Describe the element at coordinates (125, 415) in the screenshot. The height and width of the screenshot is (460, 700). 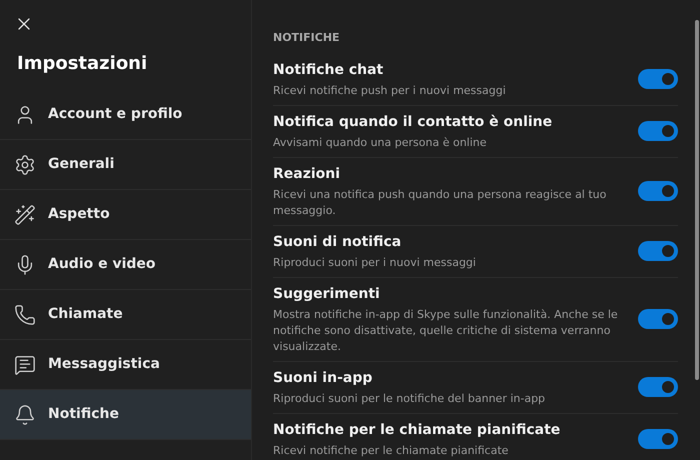
I see `sidebar-item: Notifiche` at that location.